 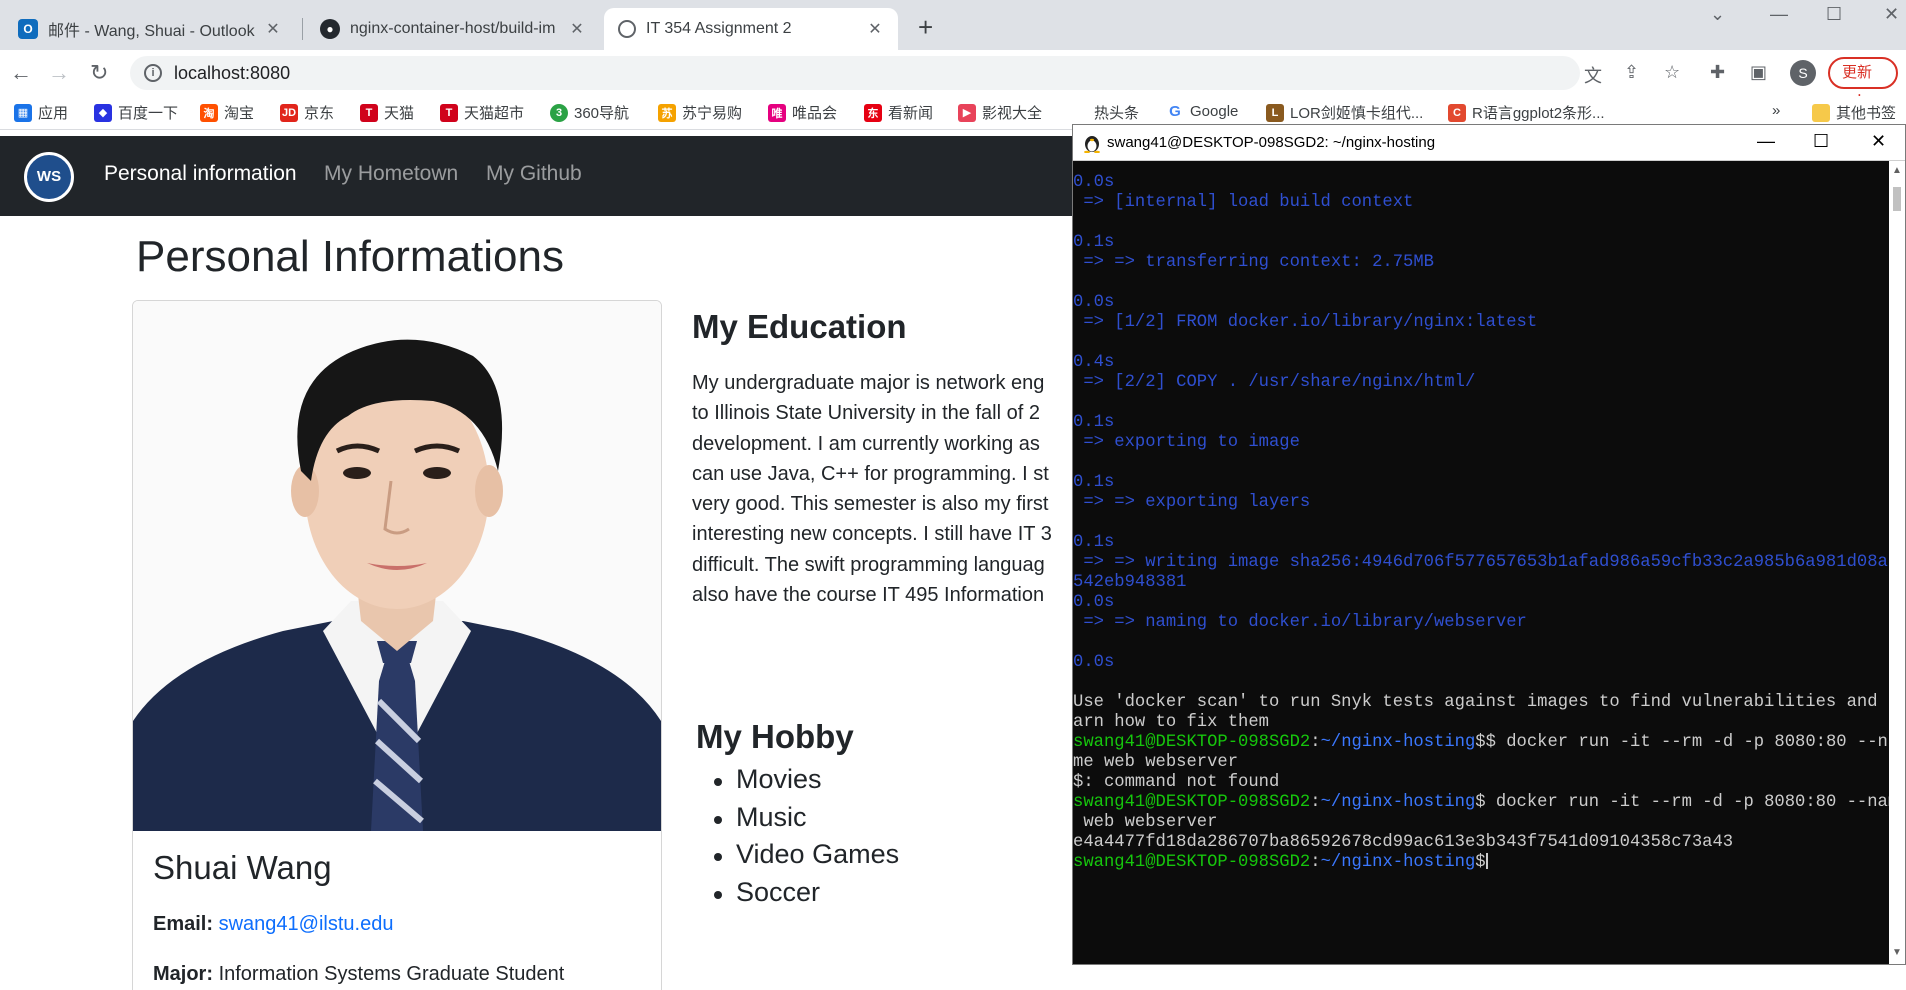 What do you see at coordinates (534, 174) in the screenshot?
I see `nav-my-github: My Github` at bounding box center [534, 174].